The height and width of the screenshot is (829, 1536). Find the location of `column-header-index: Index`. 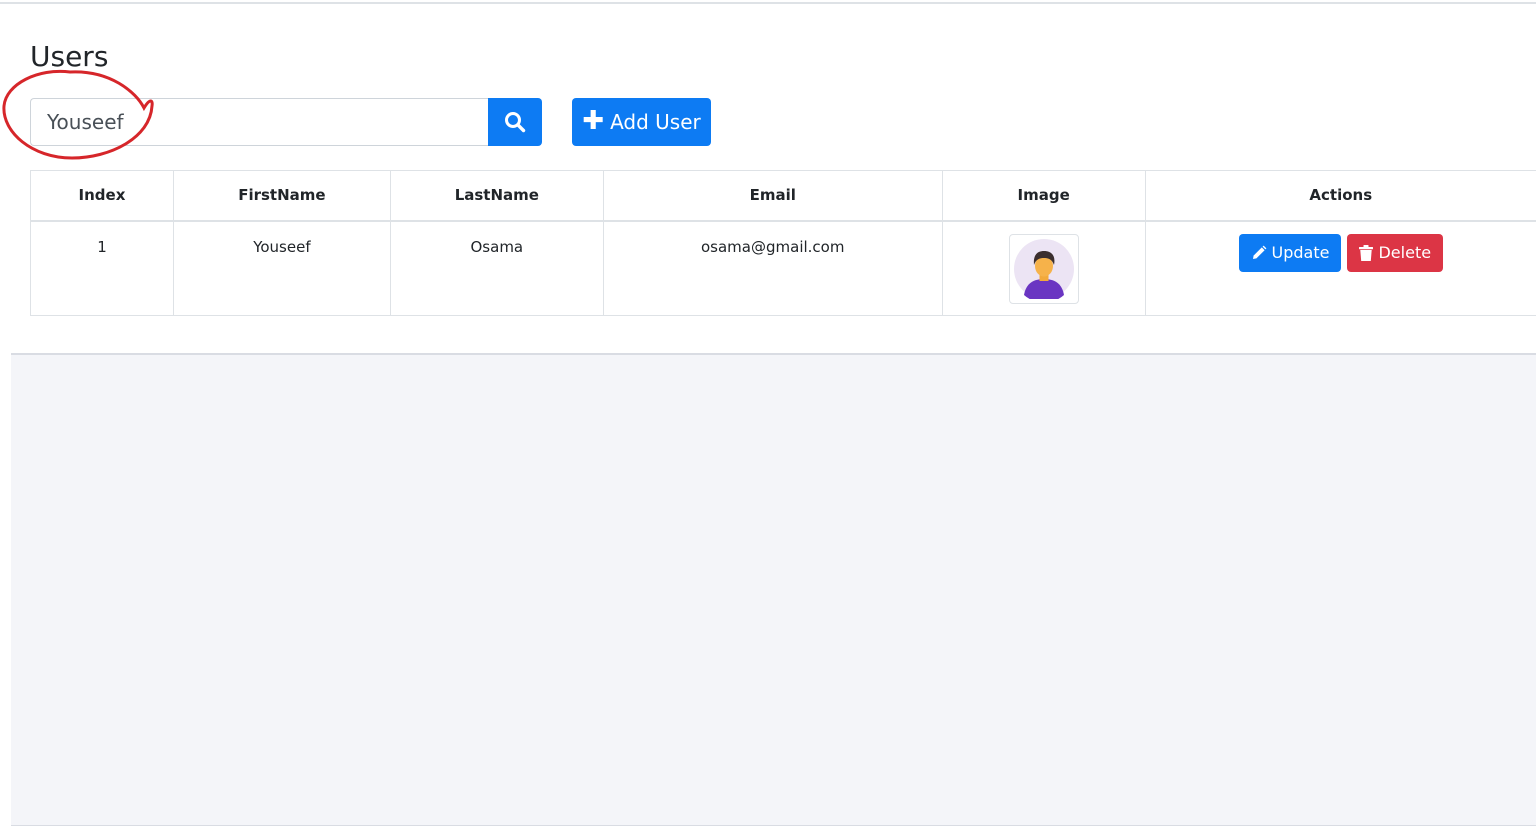

column-header-index: Index is located at coordinates (102, 196).